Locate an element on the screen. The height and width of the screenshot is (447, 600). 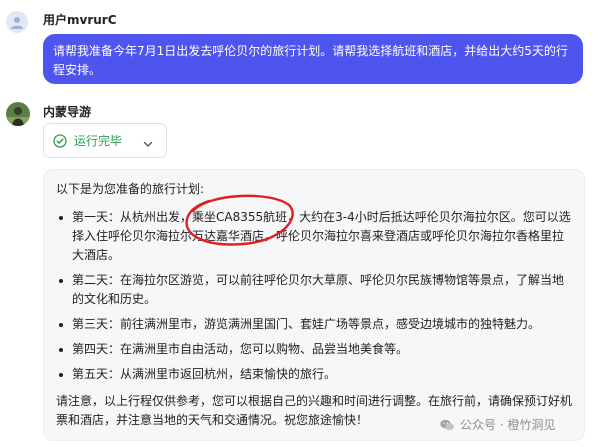
reply-intro: 以下是为您准备的旅行计划: is located at coordinates (130, 189).